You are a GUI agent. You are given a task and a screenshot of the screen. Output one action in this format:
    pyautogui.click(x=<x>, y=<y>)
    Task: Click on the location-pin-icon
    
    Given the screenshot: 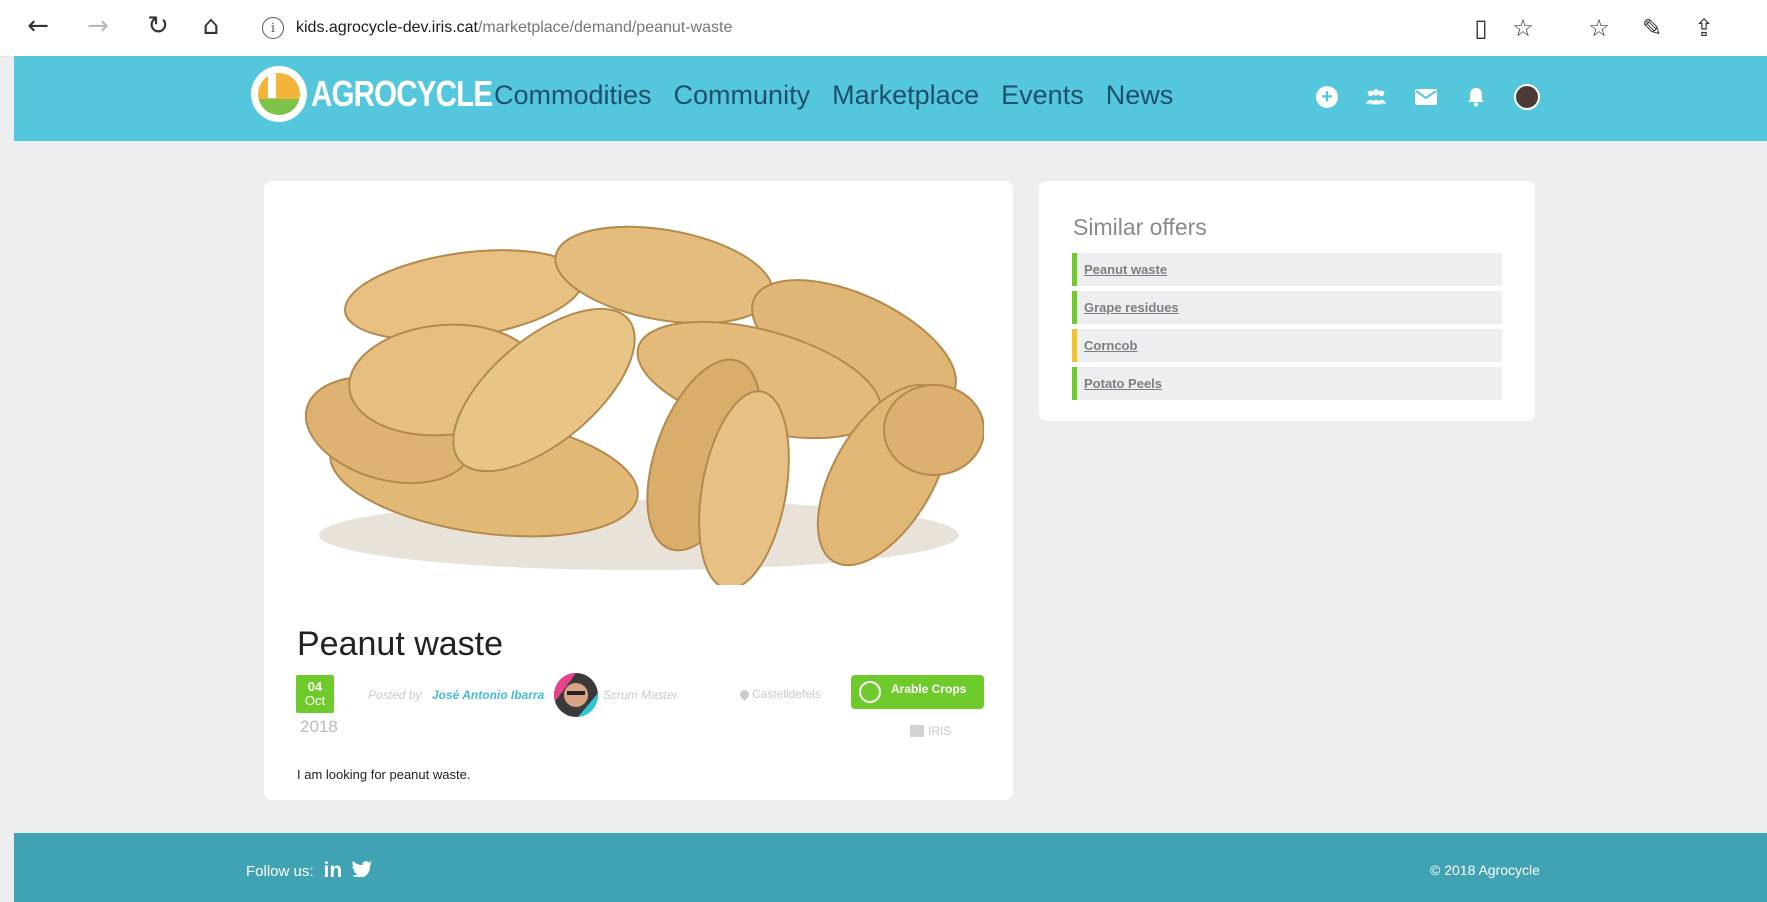 What is the action you would take?
    pyautogui.click(x=744, y=694)
    